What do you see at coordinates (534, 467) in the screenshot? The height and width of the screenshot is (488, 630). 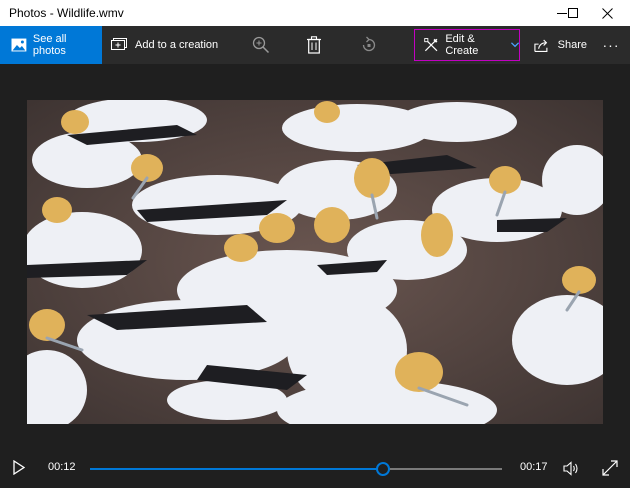 I see `total-time: 00:17` at bounding box center [534, 467].